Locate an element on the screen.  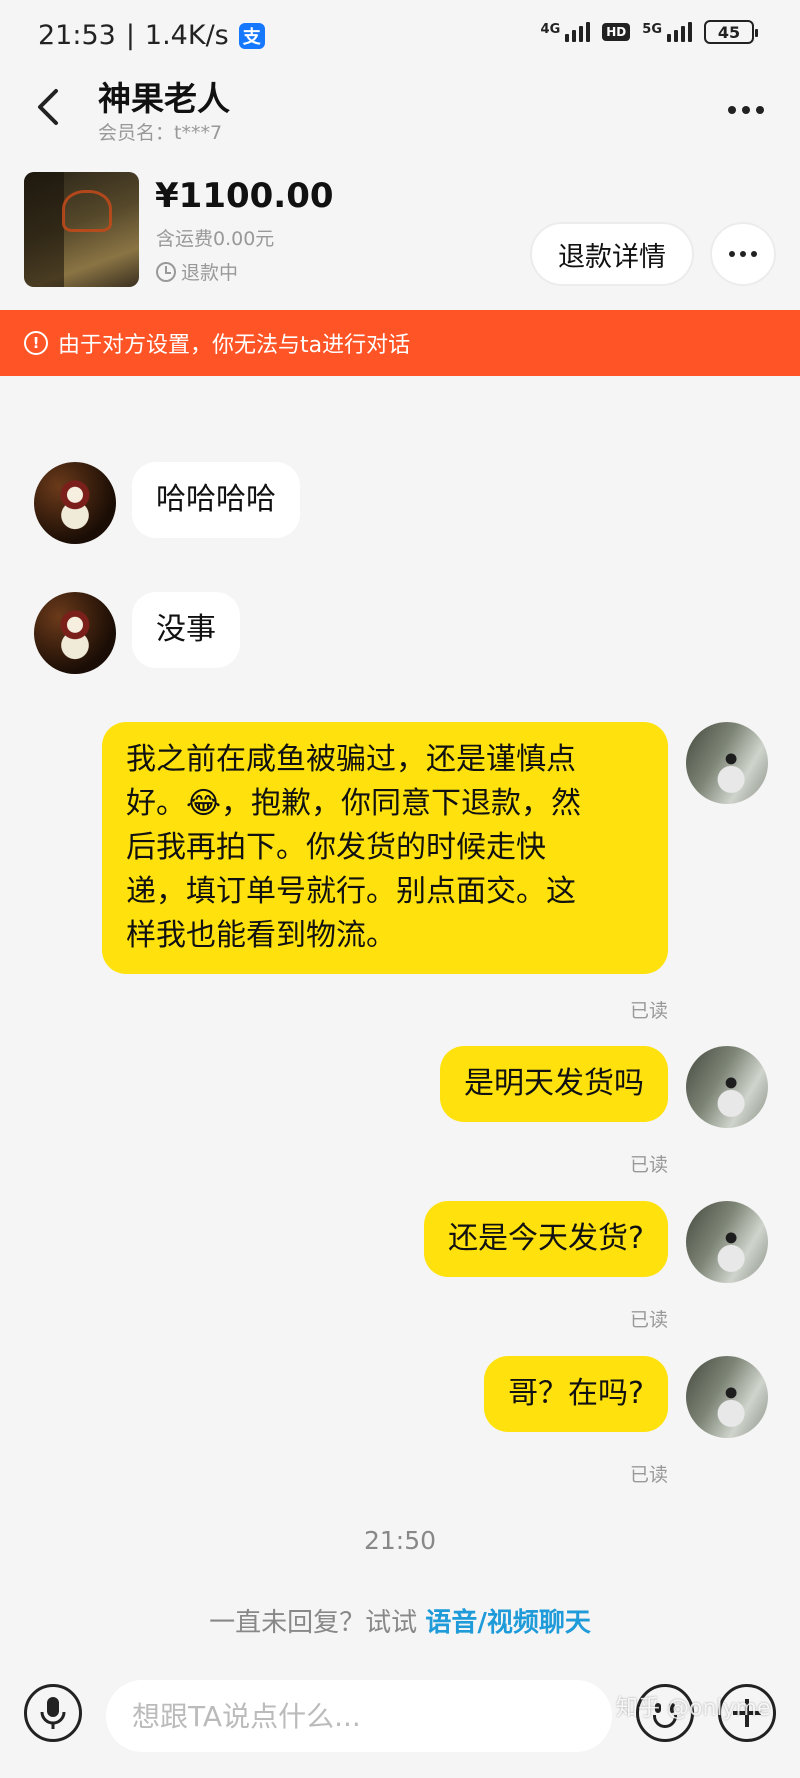
product-card: ¥1100.00 含运费0.00元 退款中 退款详情 is located at coordinates (400, 235).